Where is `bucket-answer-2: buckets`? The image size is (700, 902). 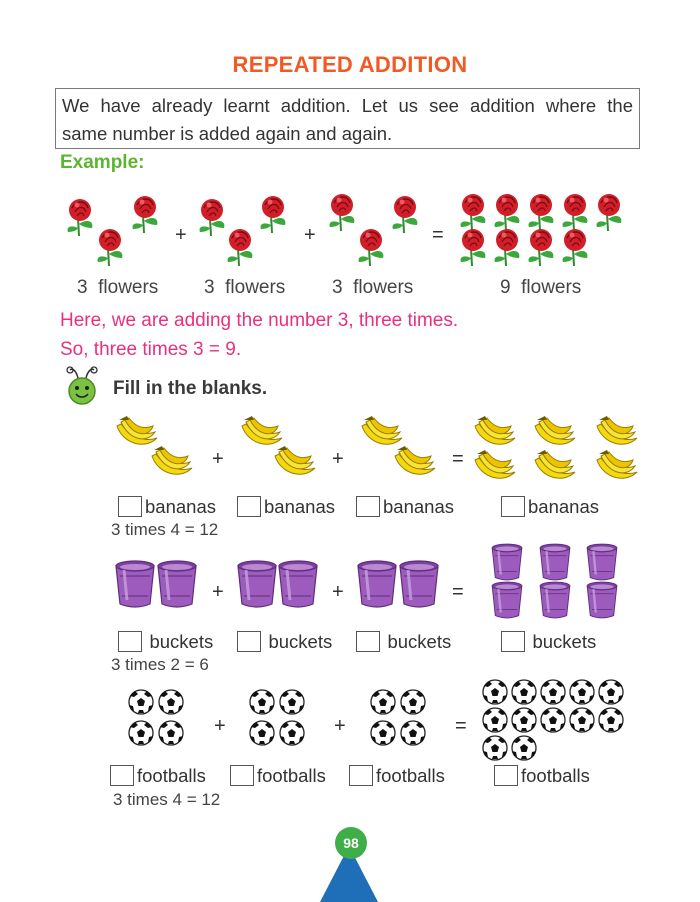 bucket-answer-2: buckets is located at coordinates (284, 642).